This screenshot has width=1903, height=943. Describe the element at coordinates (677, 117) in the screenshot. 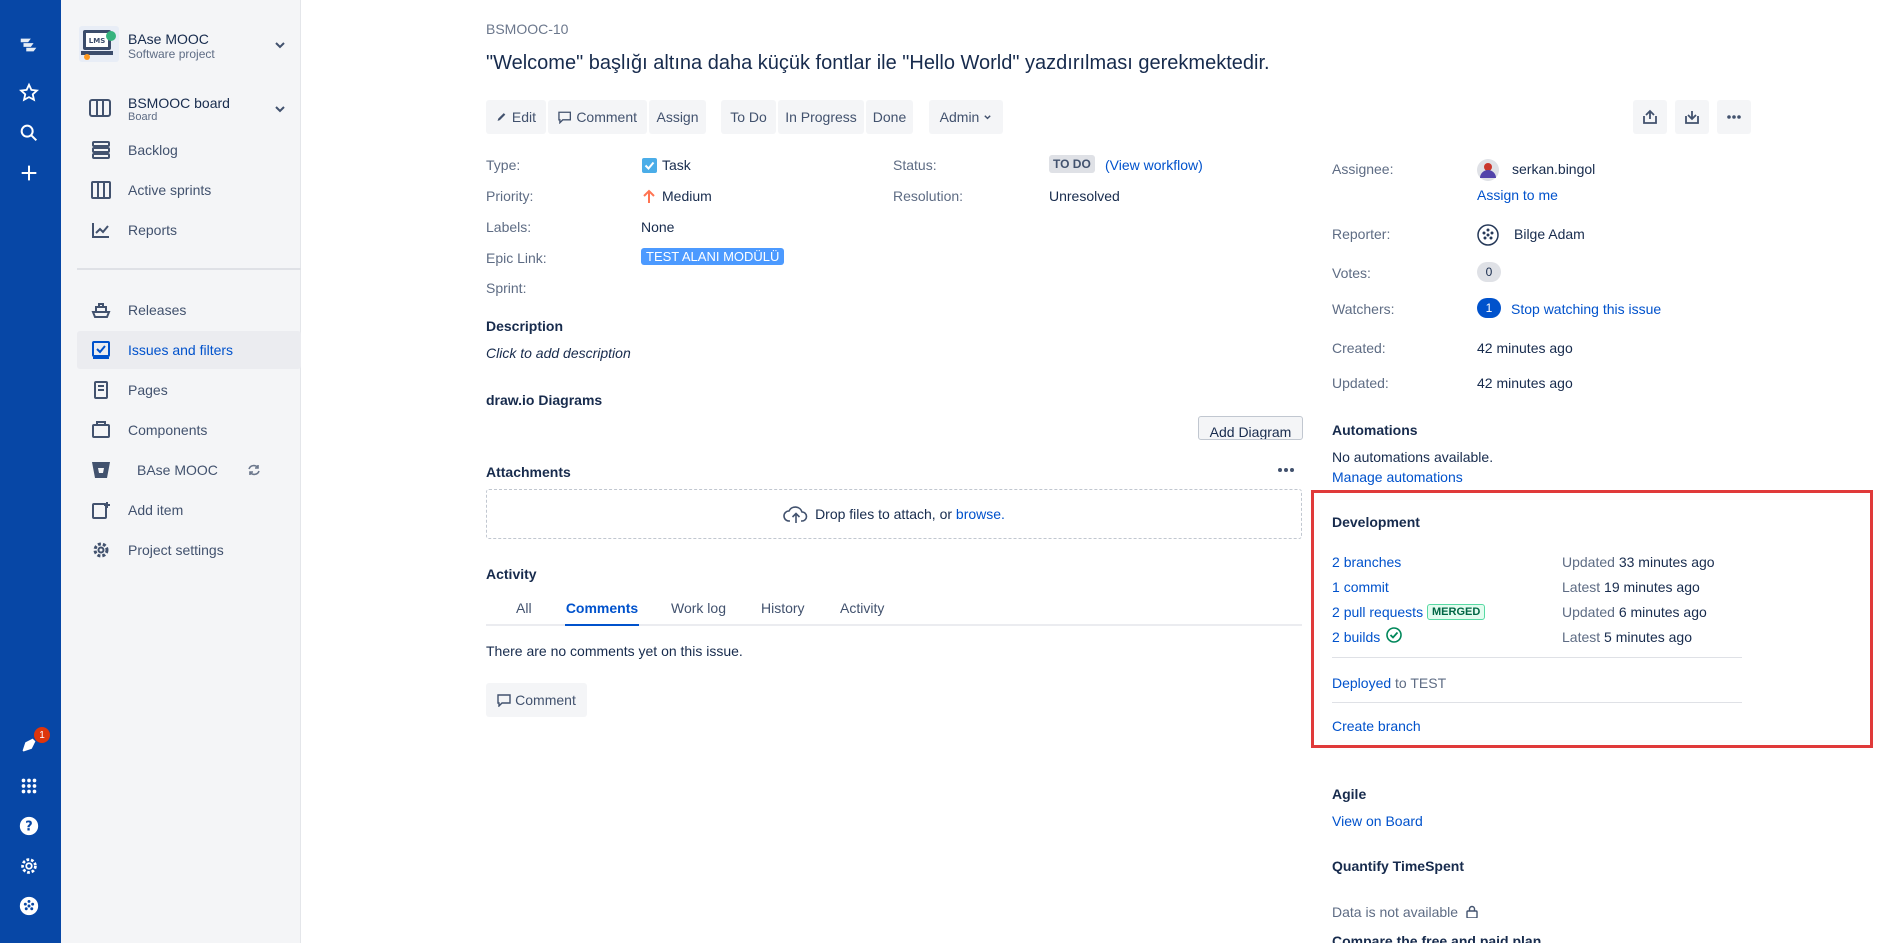

I see `assign-button: Assign` at that location.